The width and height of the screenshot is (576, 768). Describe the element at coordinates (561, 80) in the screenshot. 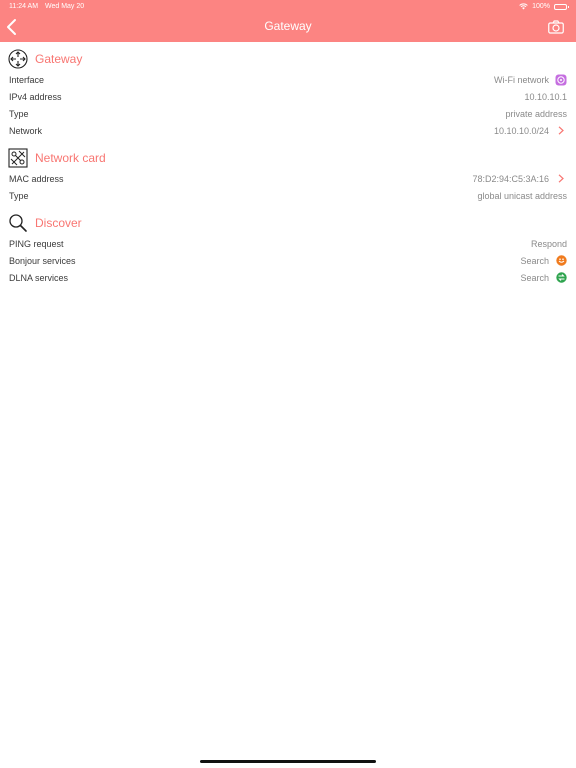

I see `wifi-badge-icon` at that location.